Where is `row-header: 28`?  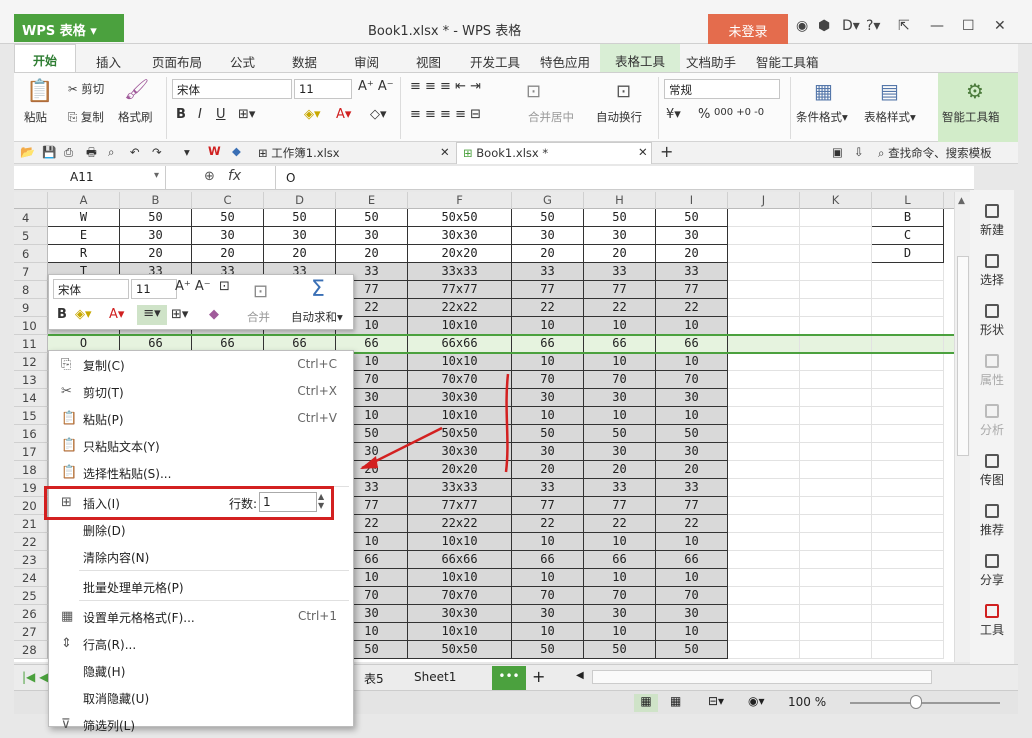 row-header: 28 is located at coordinates (31, 650).